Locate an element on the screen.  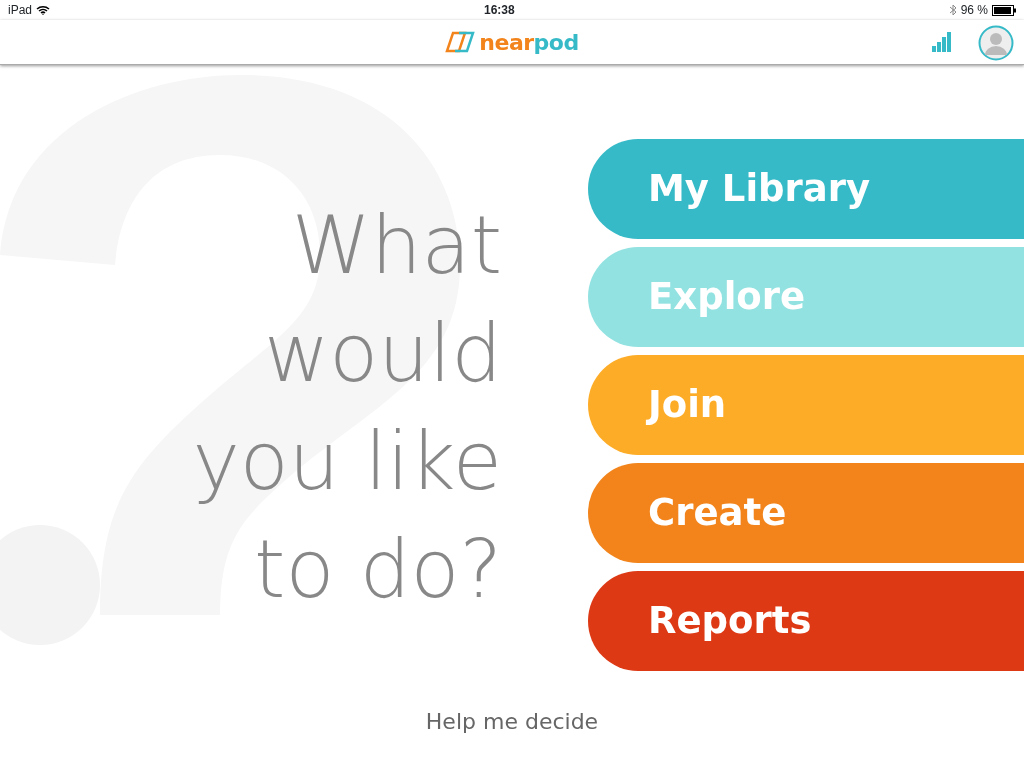
wifi-icon is located at coordinates (43, 10).